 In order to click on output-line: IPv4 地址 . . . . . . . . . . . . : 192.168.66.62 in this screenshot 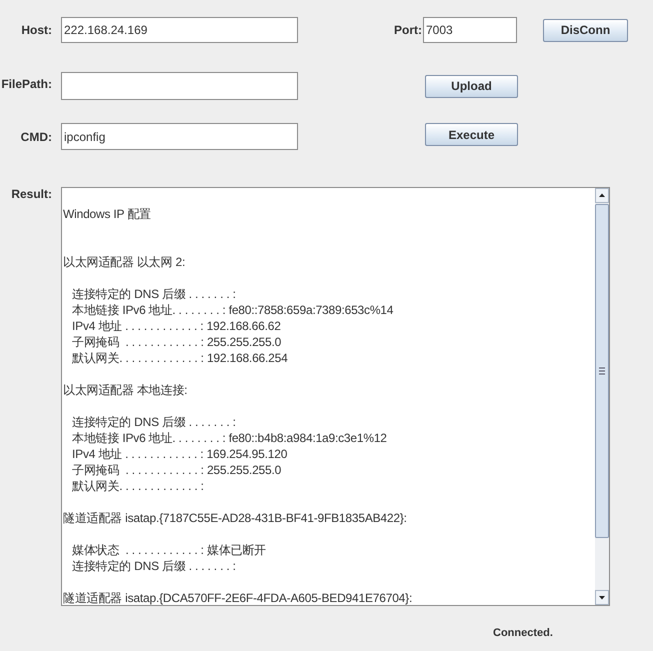, I will do `click(176, 326)`.